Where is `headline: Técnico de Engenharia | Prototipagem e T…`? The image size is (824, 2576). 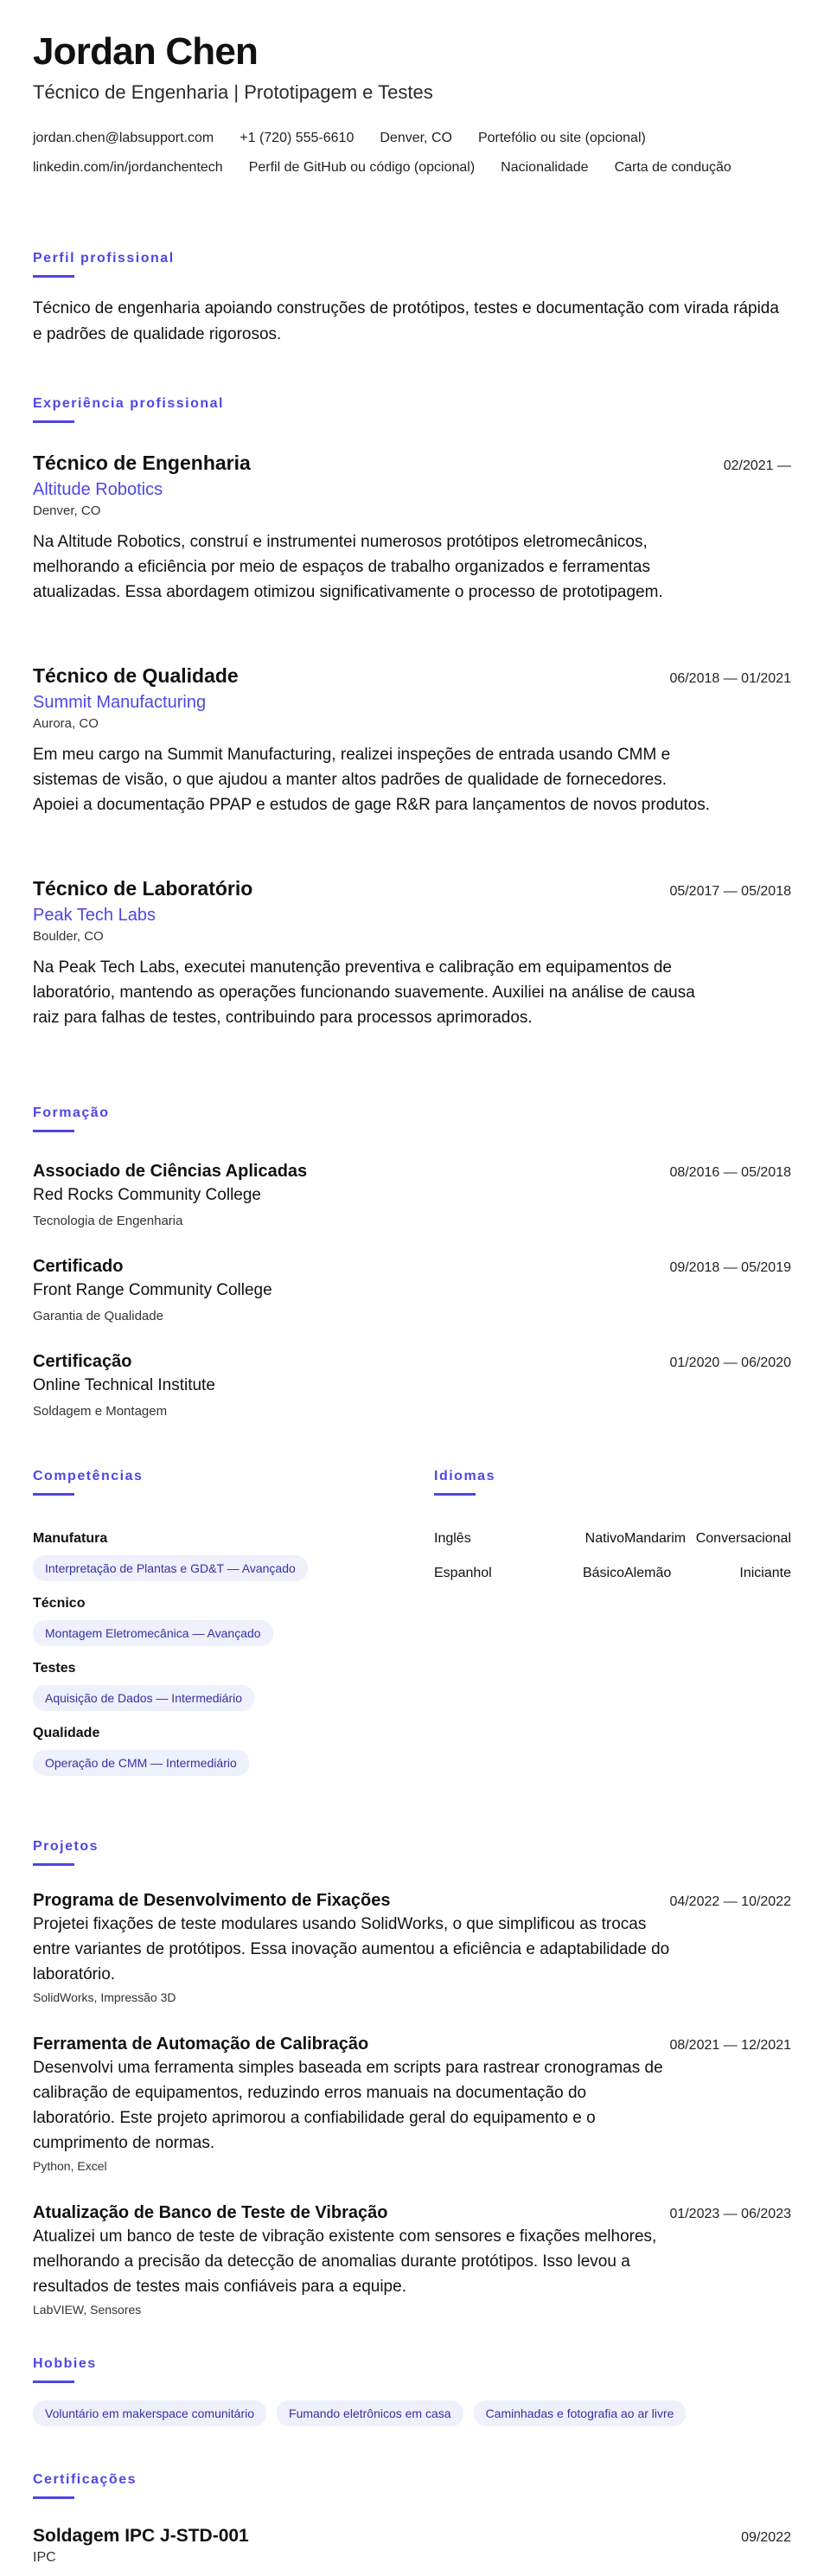 headline: Técnico de Engenharia | Prototipagem e T… is located at coordinates (233, 92).